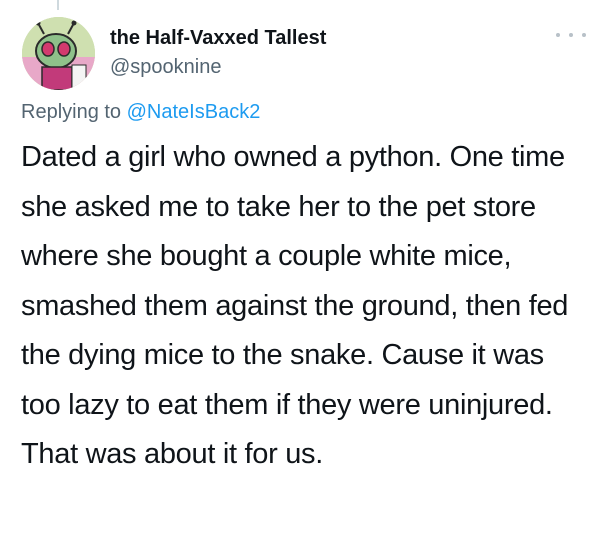 The width and height of the screenshot is (599, 542). What do you see at coordinates (218, 38) in the screenshot?
I see `author-display-name: the Half-Vaxxed Tallest` at bounding box center [218, 38].